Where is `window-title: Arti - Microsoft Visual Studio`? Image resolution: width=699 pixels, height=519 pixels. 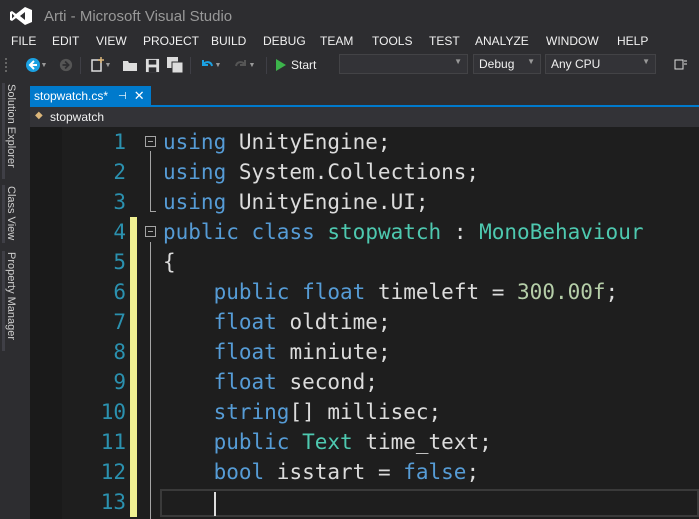 window-title: Arti - Microsoft Visual Studio is located at coordinates (138, 16).